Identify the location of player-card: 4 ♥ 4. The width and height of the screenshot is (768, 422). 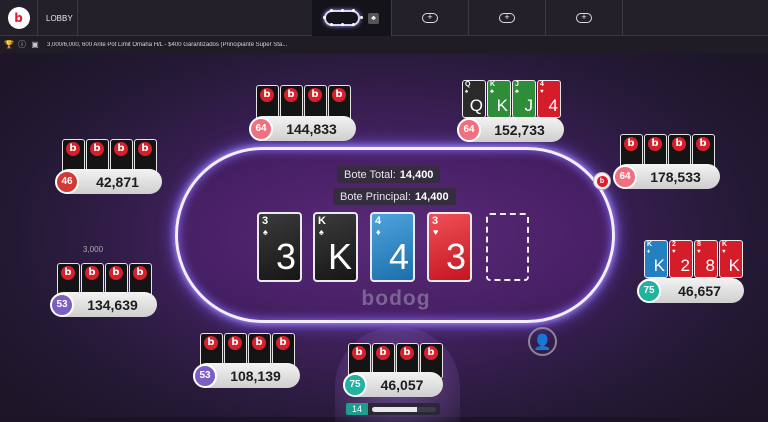
(549, 99).